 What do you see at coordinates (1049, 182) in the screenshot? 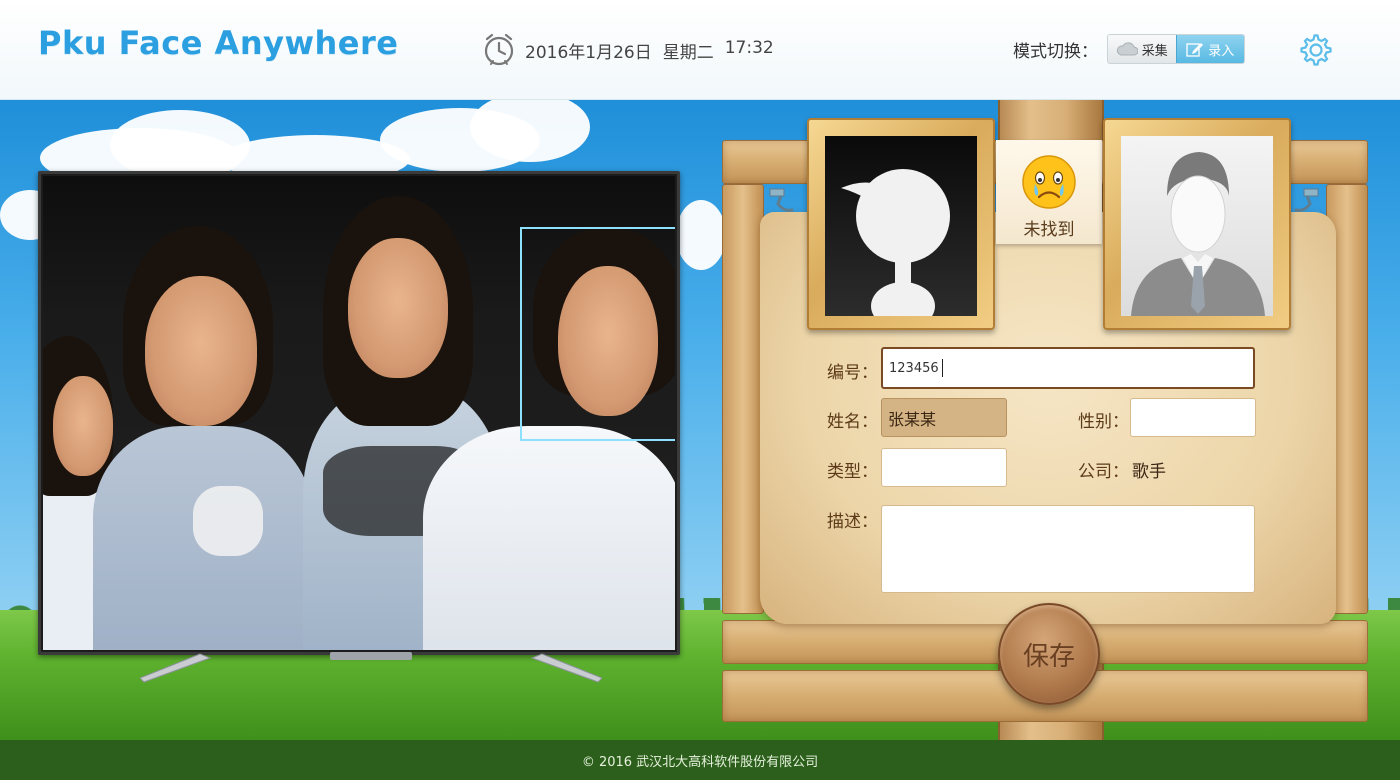
I see `crying-smiley-icon` at bounding box center [1049, 182].